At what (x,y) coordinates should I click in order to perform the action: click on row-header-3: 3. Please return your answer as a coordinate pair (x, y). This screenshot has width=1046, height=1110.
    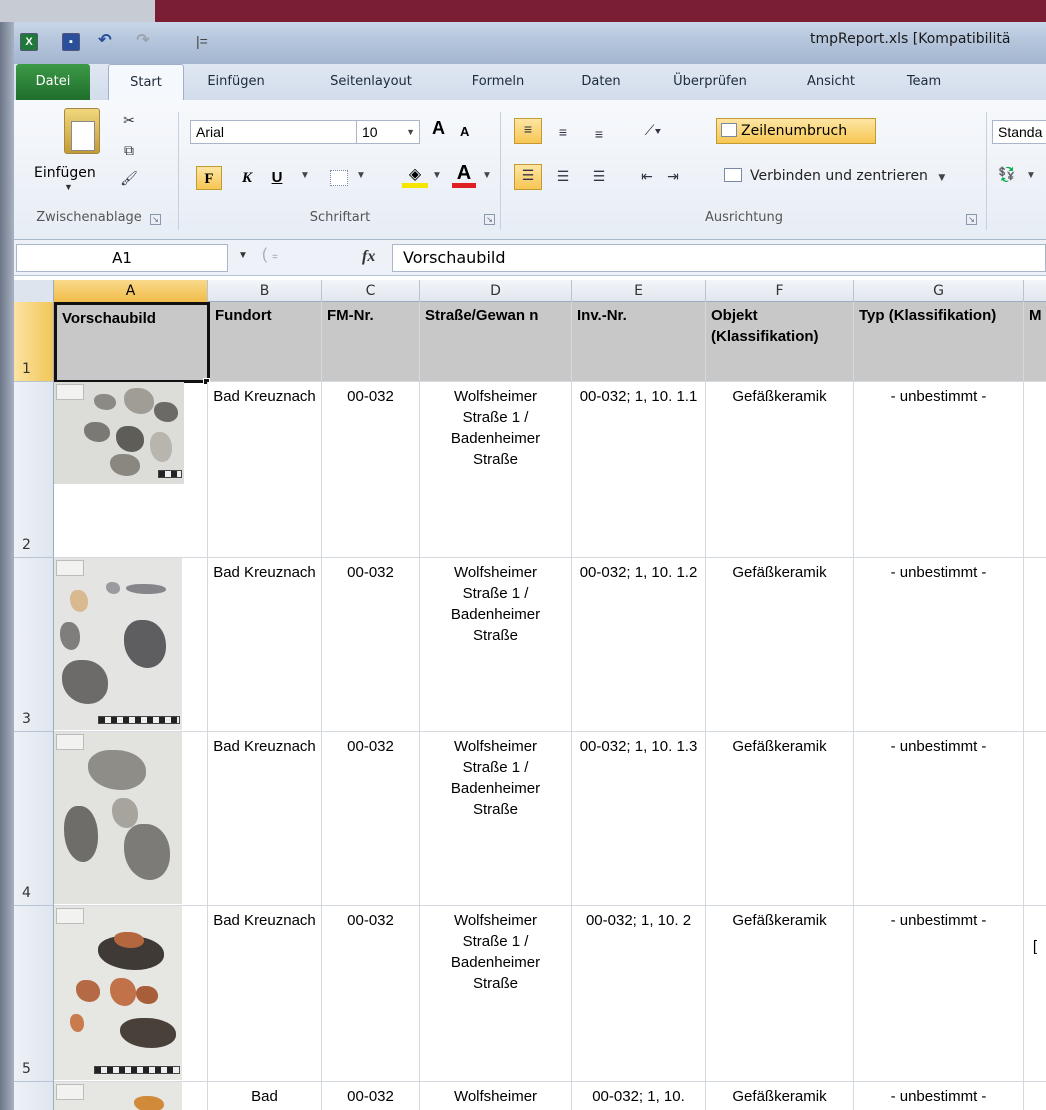
    Looking at the image, I should click on (34, 645).